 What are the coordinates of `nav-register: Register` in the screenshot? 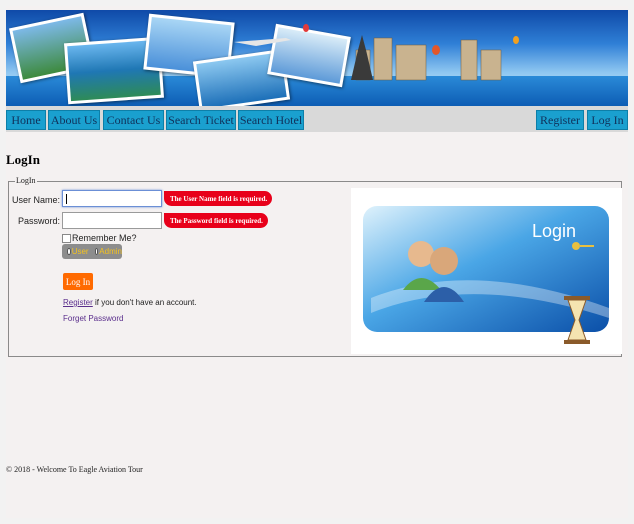 It's located at (560, 120).